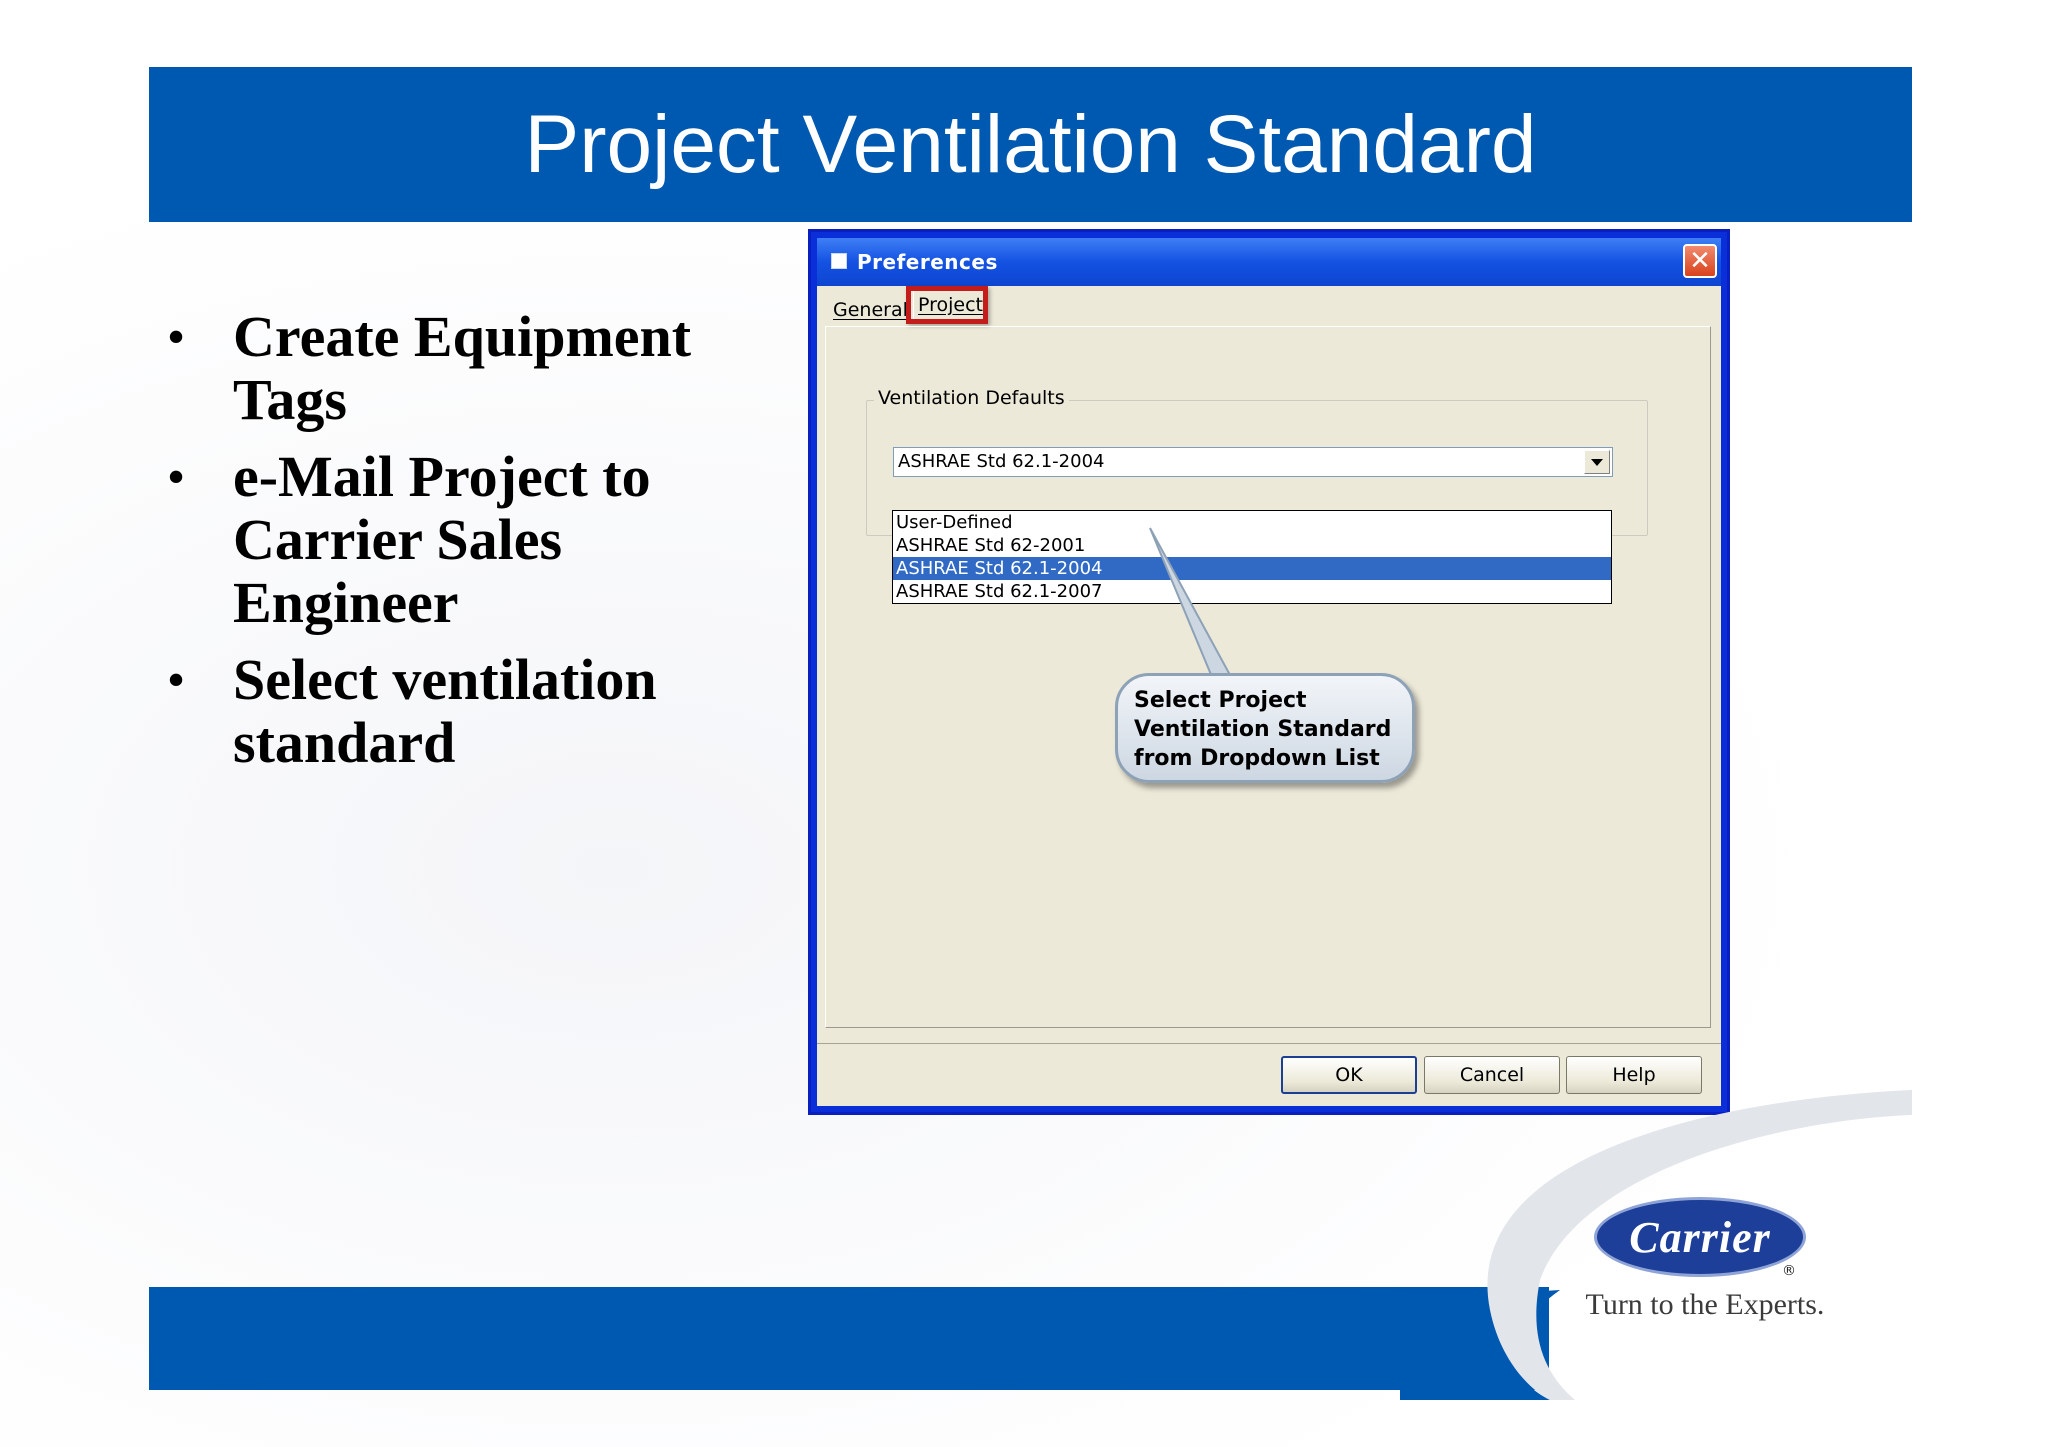 This screenshot has height=1447, width=2048. I want to click on select-value: ASHRAE Std 62.1-2004, so click(1001, 461).